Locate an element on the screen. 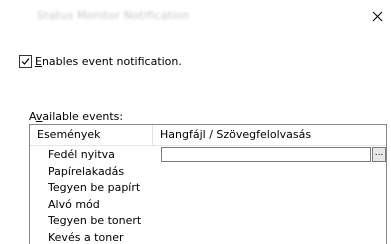  close-icon is located at coordinates (377, 16).